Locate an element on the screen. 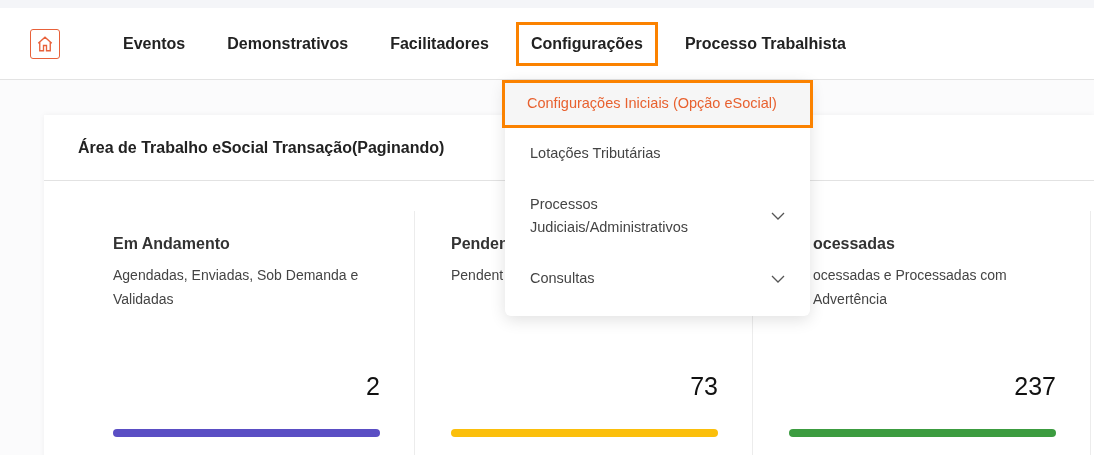 The height and width of the screenshot is (455, 1094). menu-item: Consultas is located at coordinates (657, 278).